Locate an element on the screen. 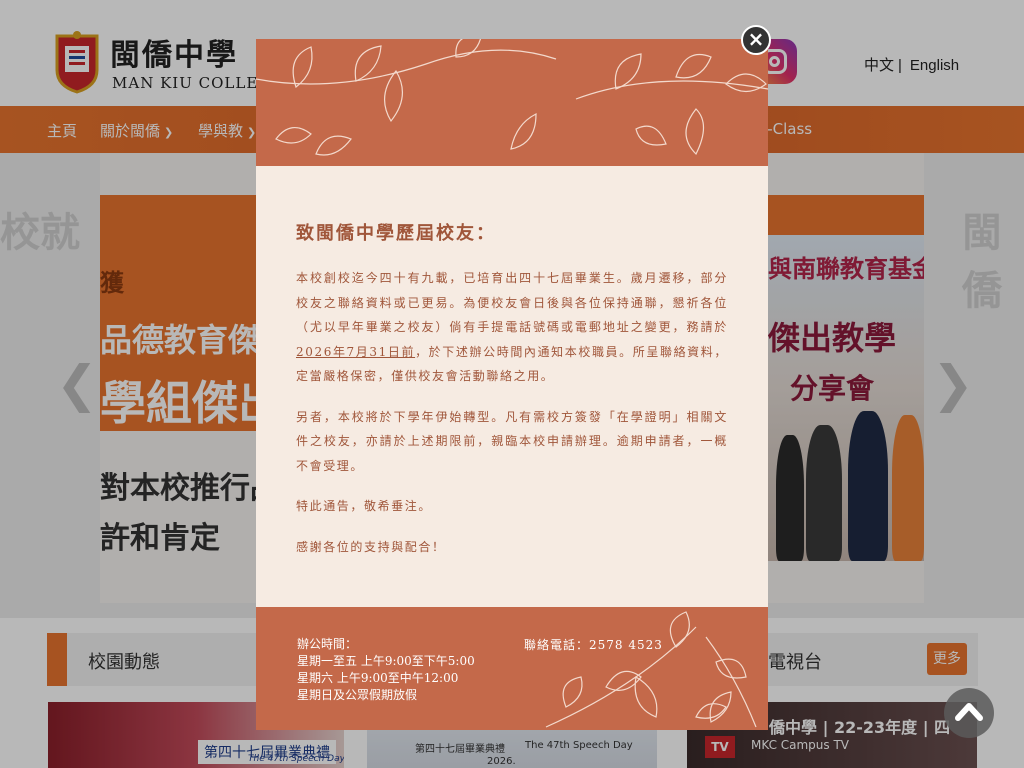  modal-header-decoration is located at coordinates (512, 102).